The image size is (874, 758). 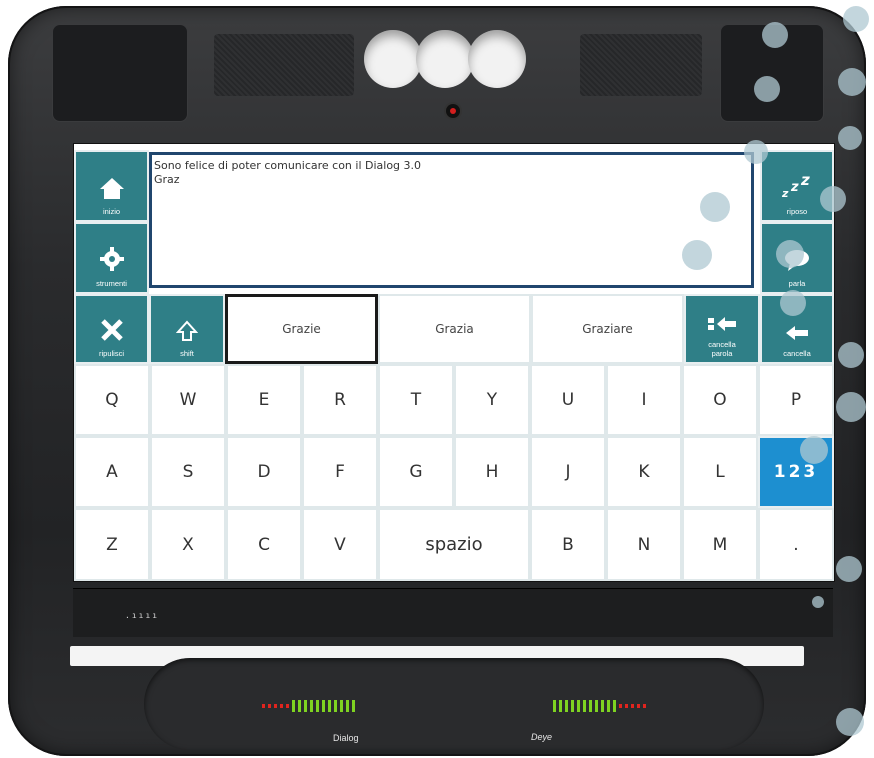 I want to click on suggestion-1: Grazie, so click(x=301, y=329).